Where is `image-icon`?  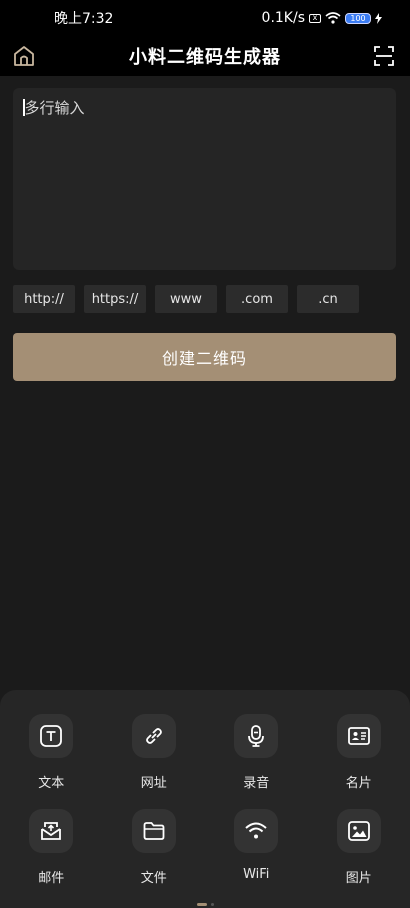 image-icon is located at coordinates (358, 831).